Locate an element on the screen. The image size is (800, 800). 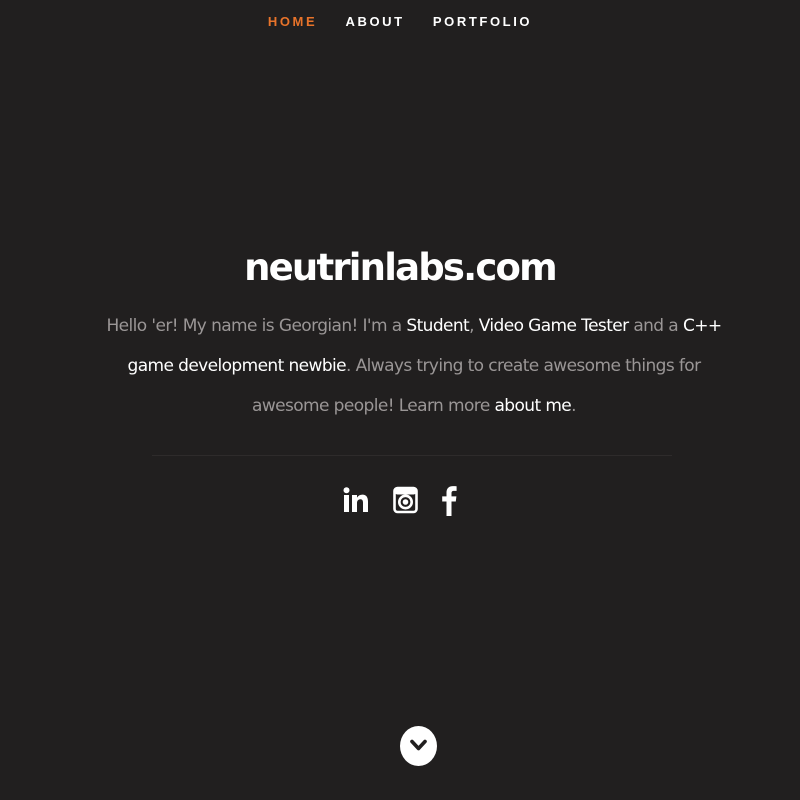
intro-text-part: and a is located at coordinates (655, 326).